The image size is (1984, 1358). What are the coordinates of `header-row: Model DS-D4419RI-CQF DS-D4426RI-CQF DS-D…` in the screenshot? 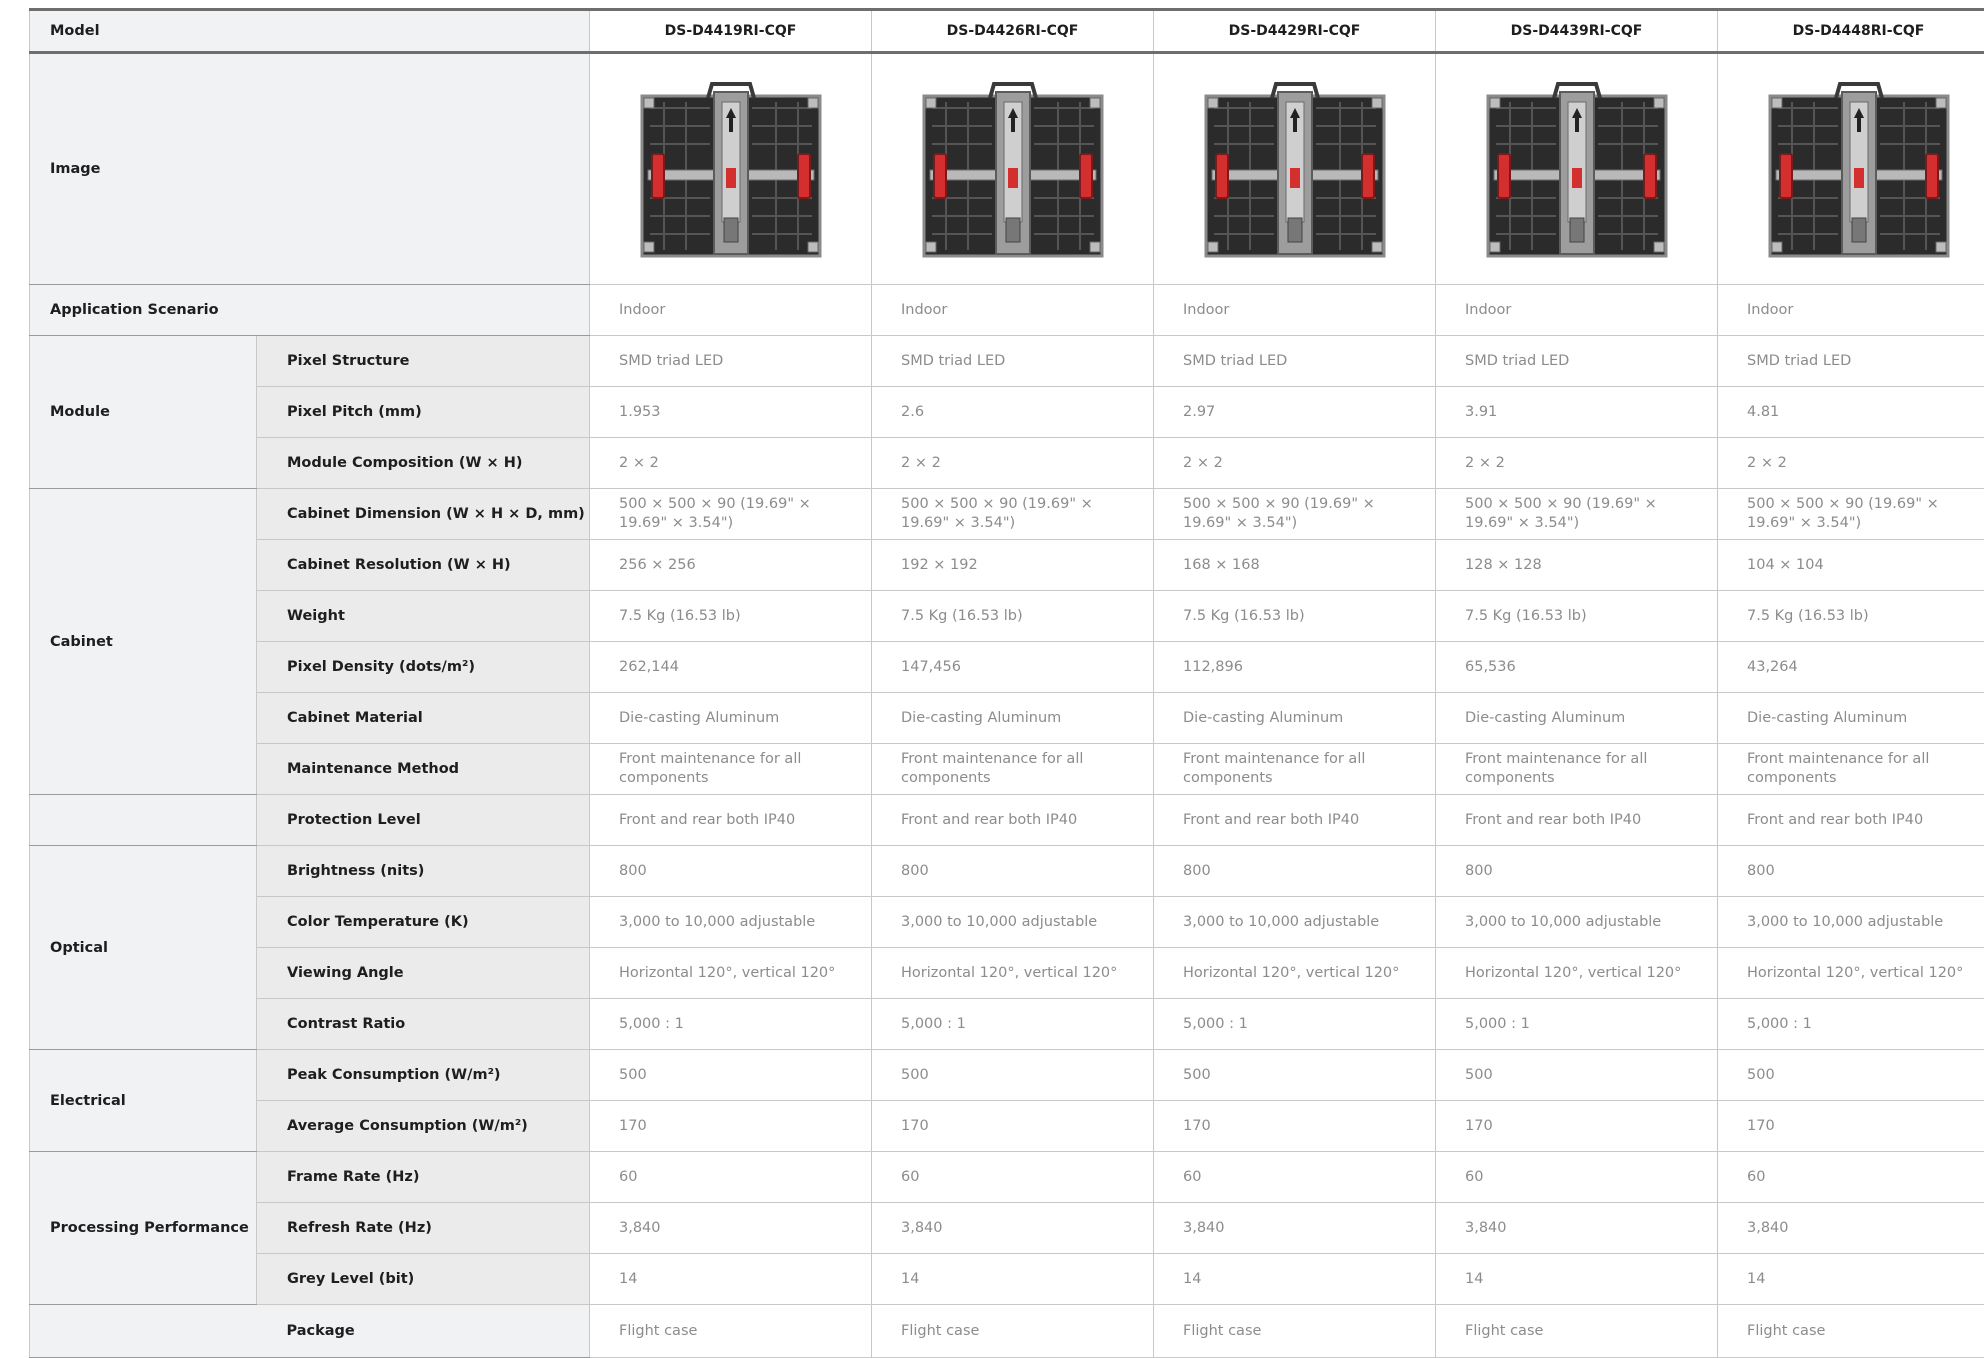 It's located at (1007, 31).